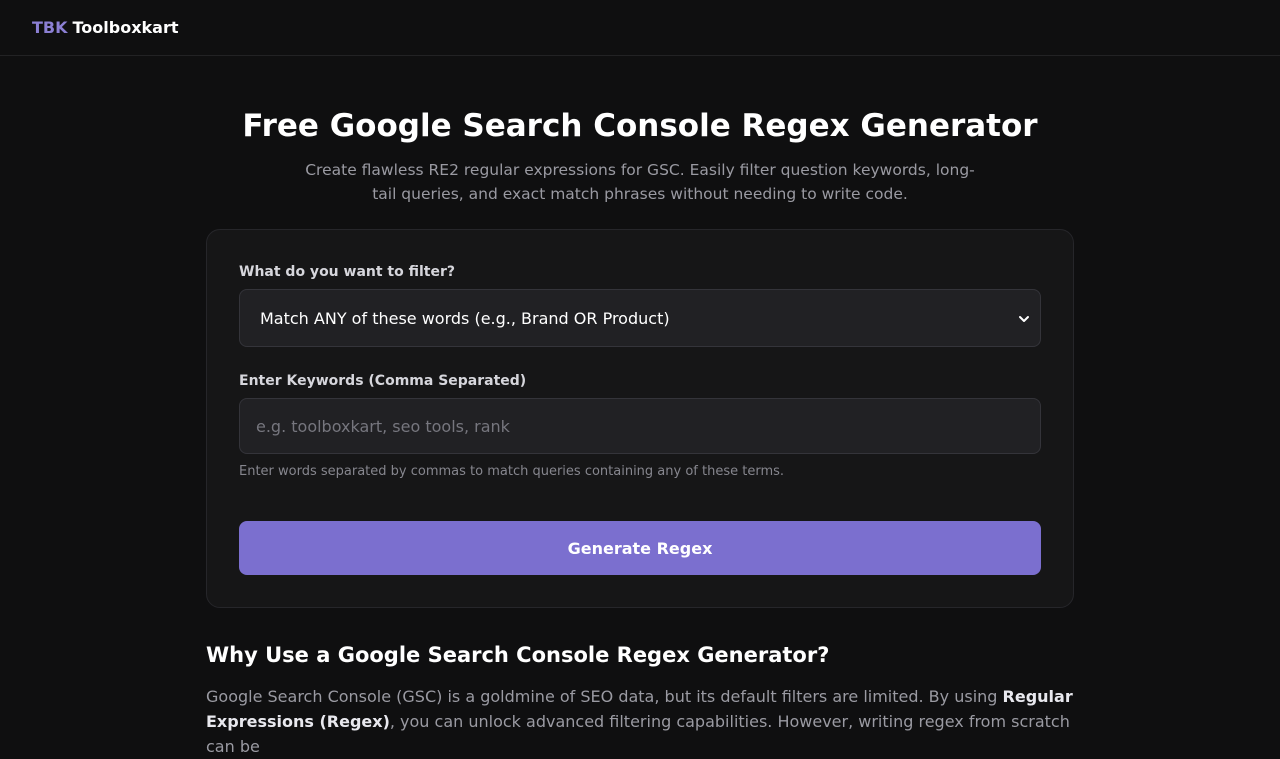 This screenshot has height=759, width=1280. I want to click on filter-type-label: What do you want to filter?, so click(347, 272).